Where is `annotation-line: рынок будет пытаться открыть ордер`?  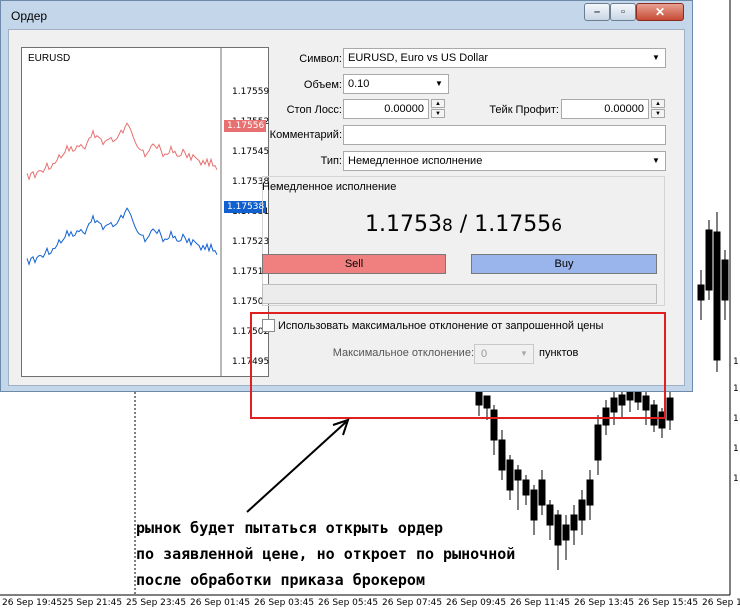 annotation-line: рынок будет пытаться открыть ордер is located at coordinates (290, 528).